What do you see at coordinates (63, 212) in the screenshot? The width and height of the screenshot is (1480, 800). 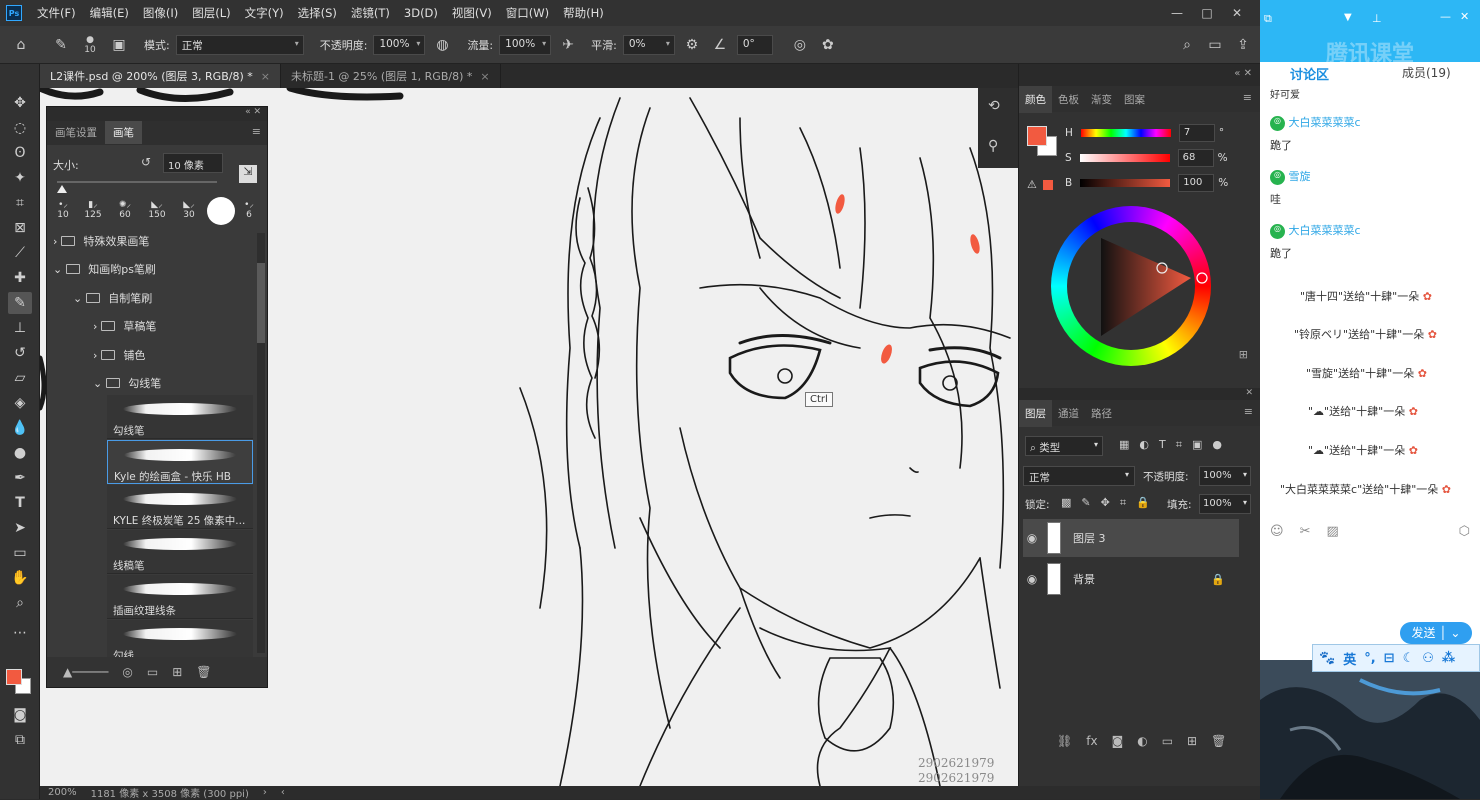 I see `brush-preset: •⸝ 10` at bounding box center [63, 212].